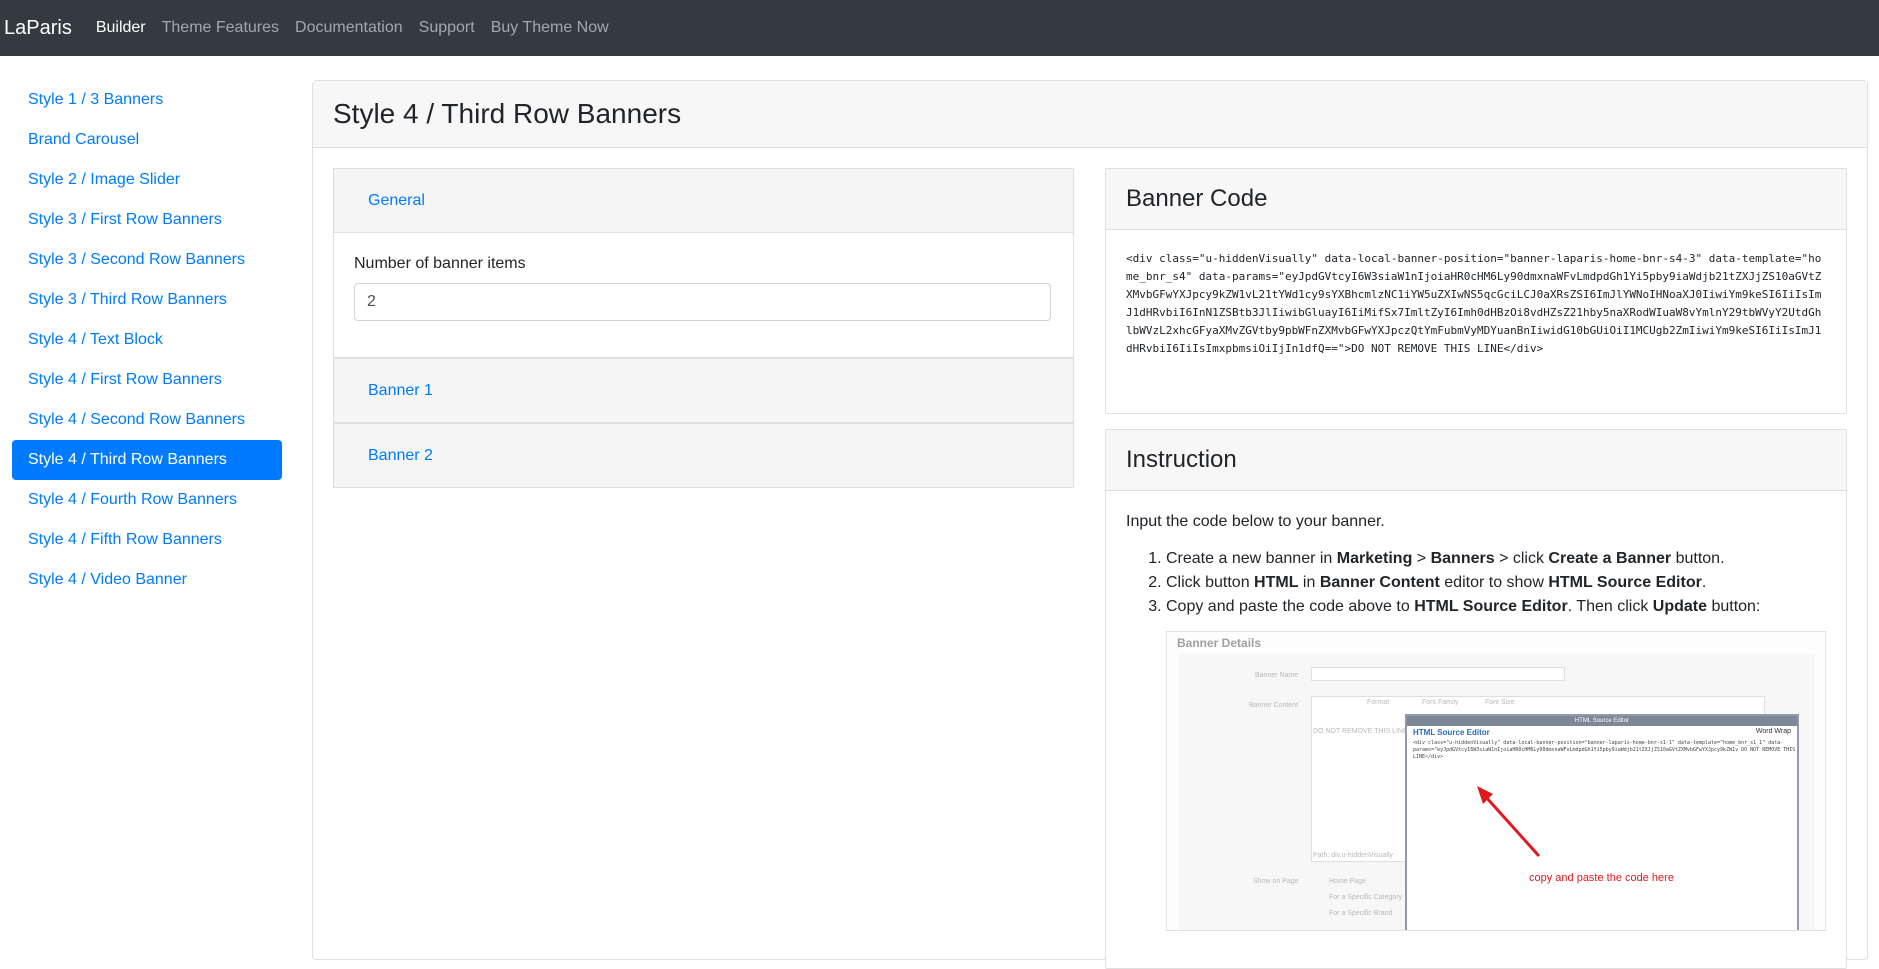 Image resolution: width=1879 pixels, height=969 pixels. What do you see at coordinates (1602, 721) in the screenshot?
I see `screenshot-editor-titlebar: HTML Source Editor` at bounding box center [1602, 721].